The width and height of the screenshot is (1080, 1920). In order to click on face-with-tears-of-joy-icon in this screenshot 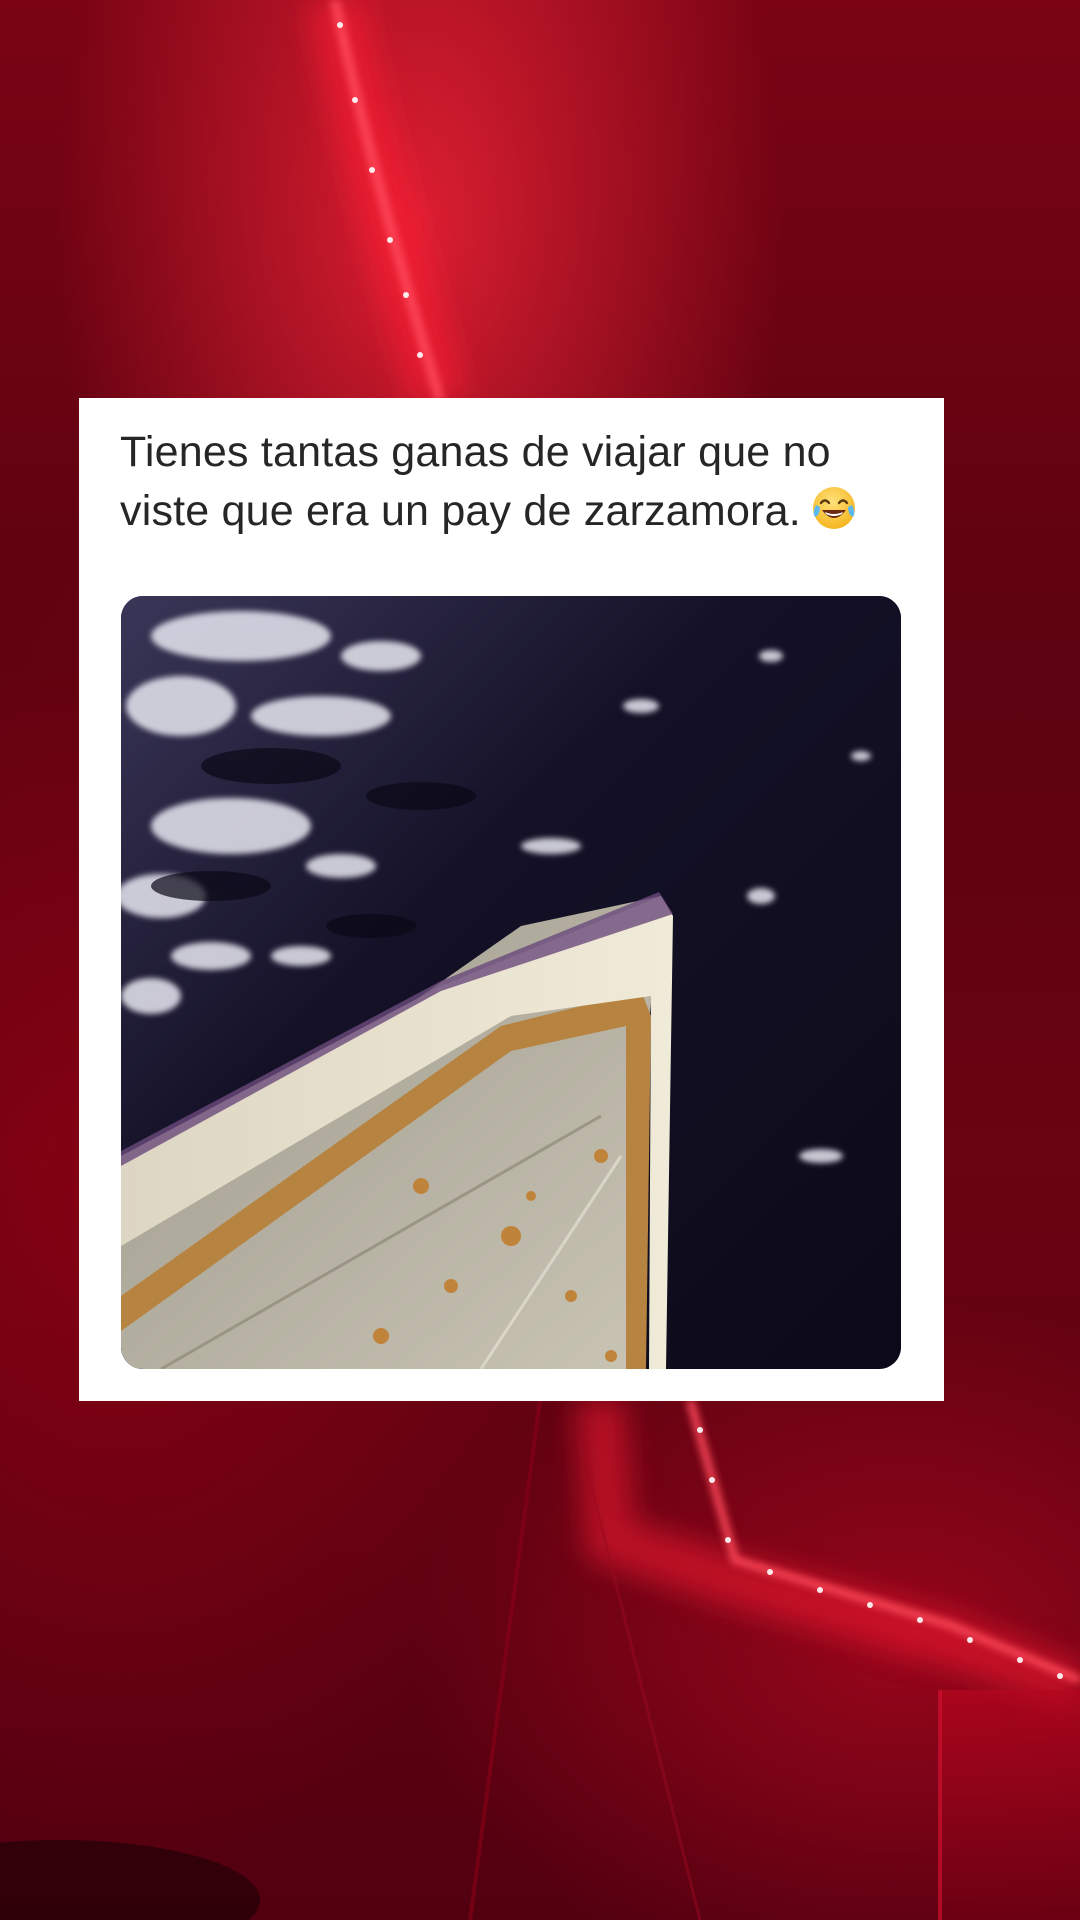, I will do `click(834, 508)`.